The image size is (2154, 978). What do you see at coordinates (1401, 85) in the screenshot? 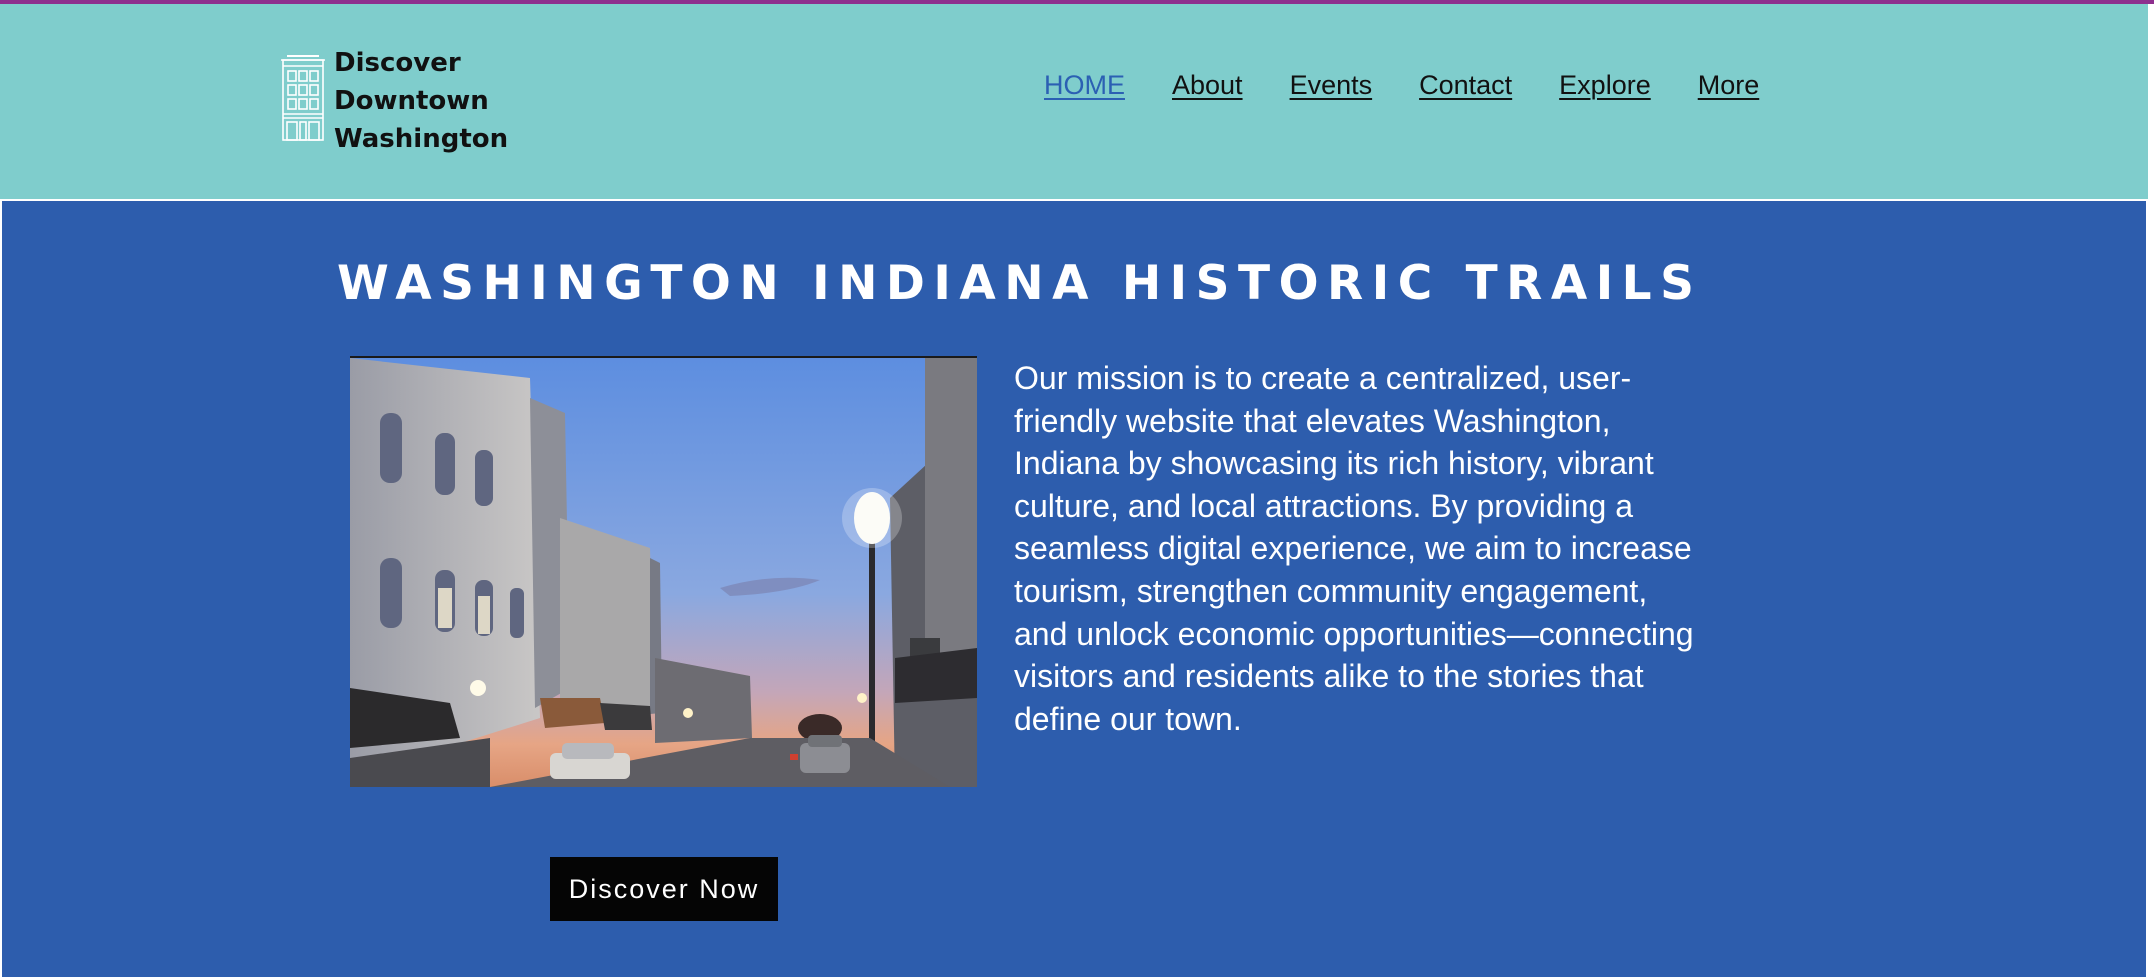
I see `main-nav: HOME About Events Contact Explore More` at bounding box center [1401, 85].